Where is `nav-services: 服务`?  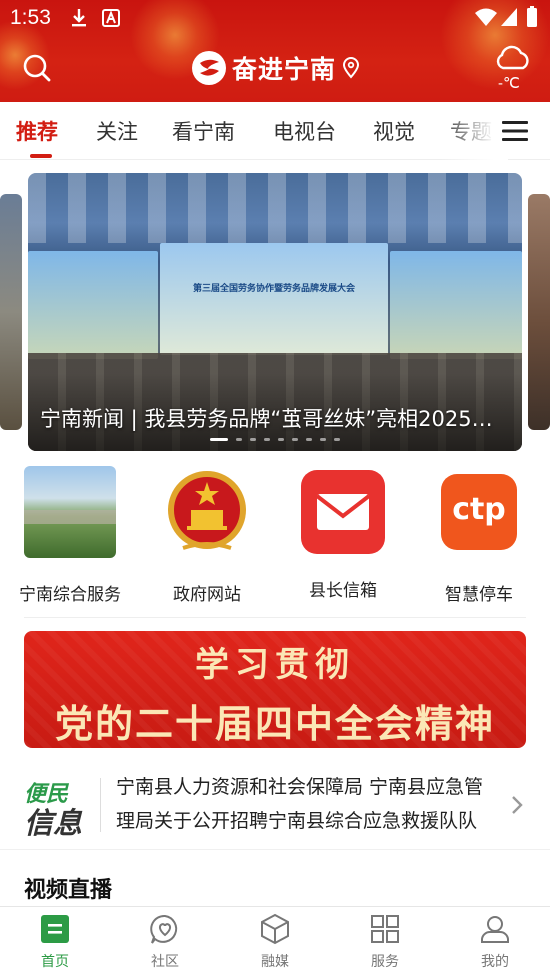 nav-services: 服务 is located at coordinates (385, 942).